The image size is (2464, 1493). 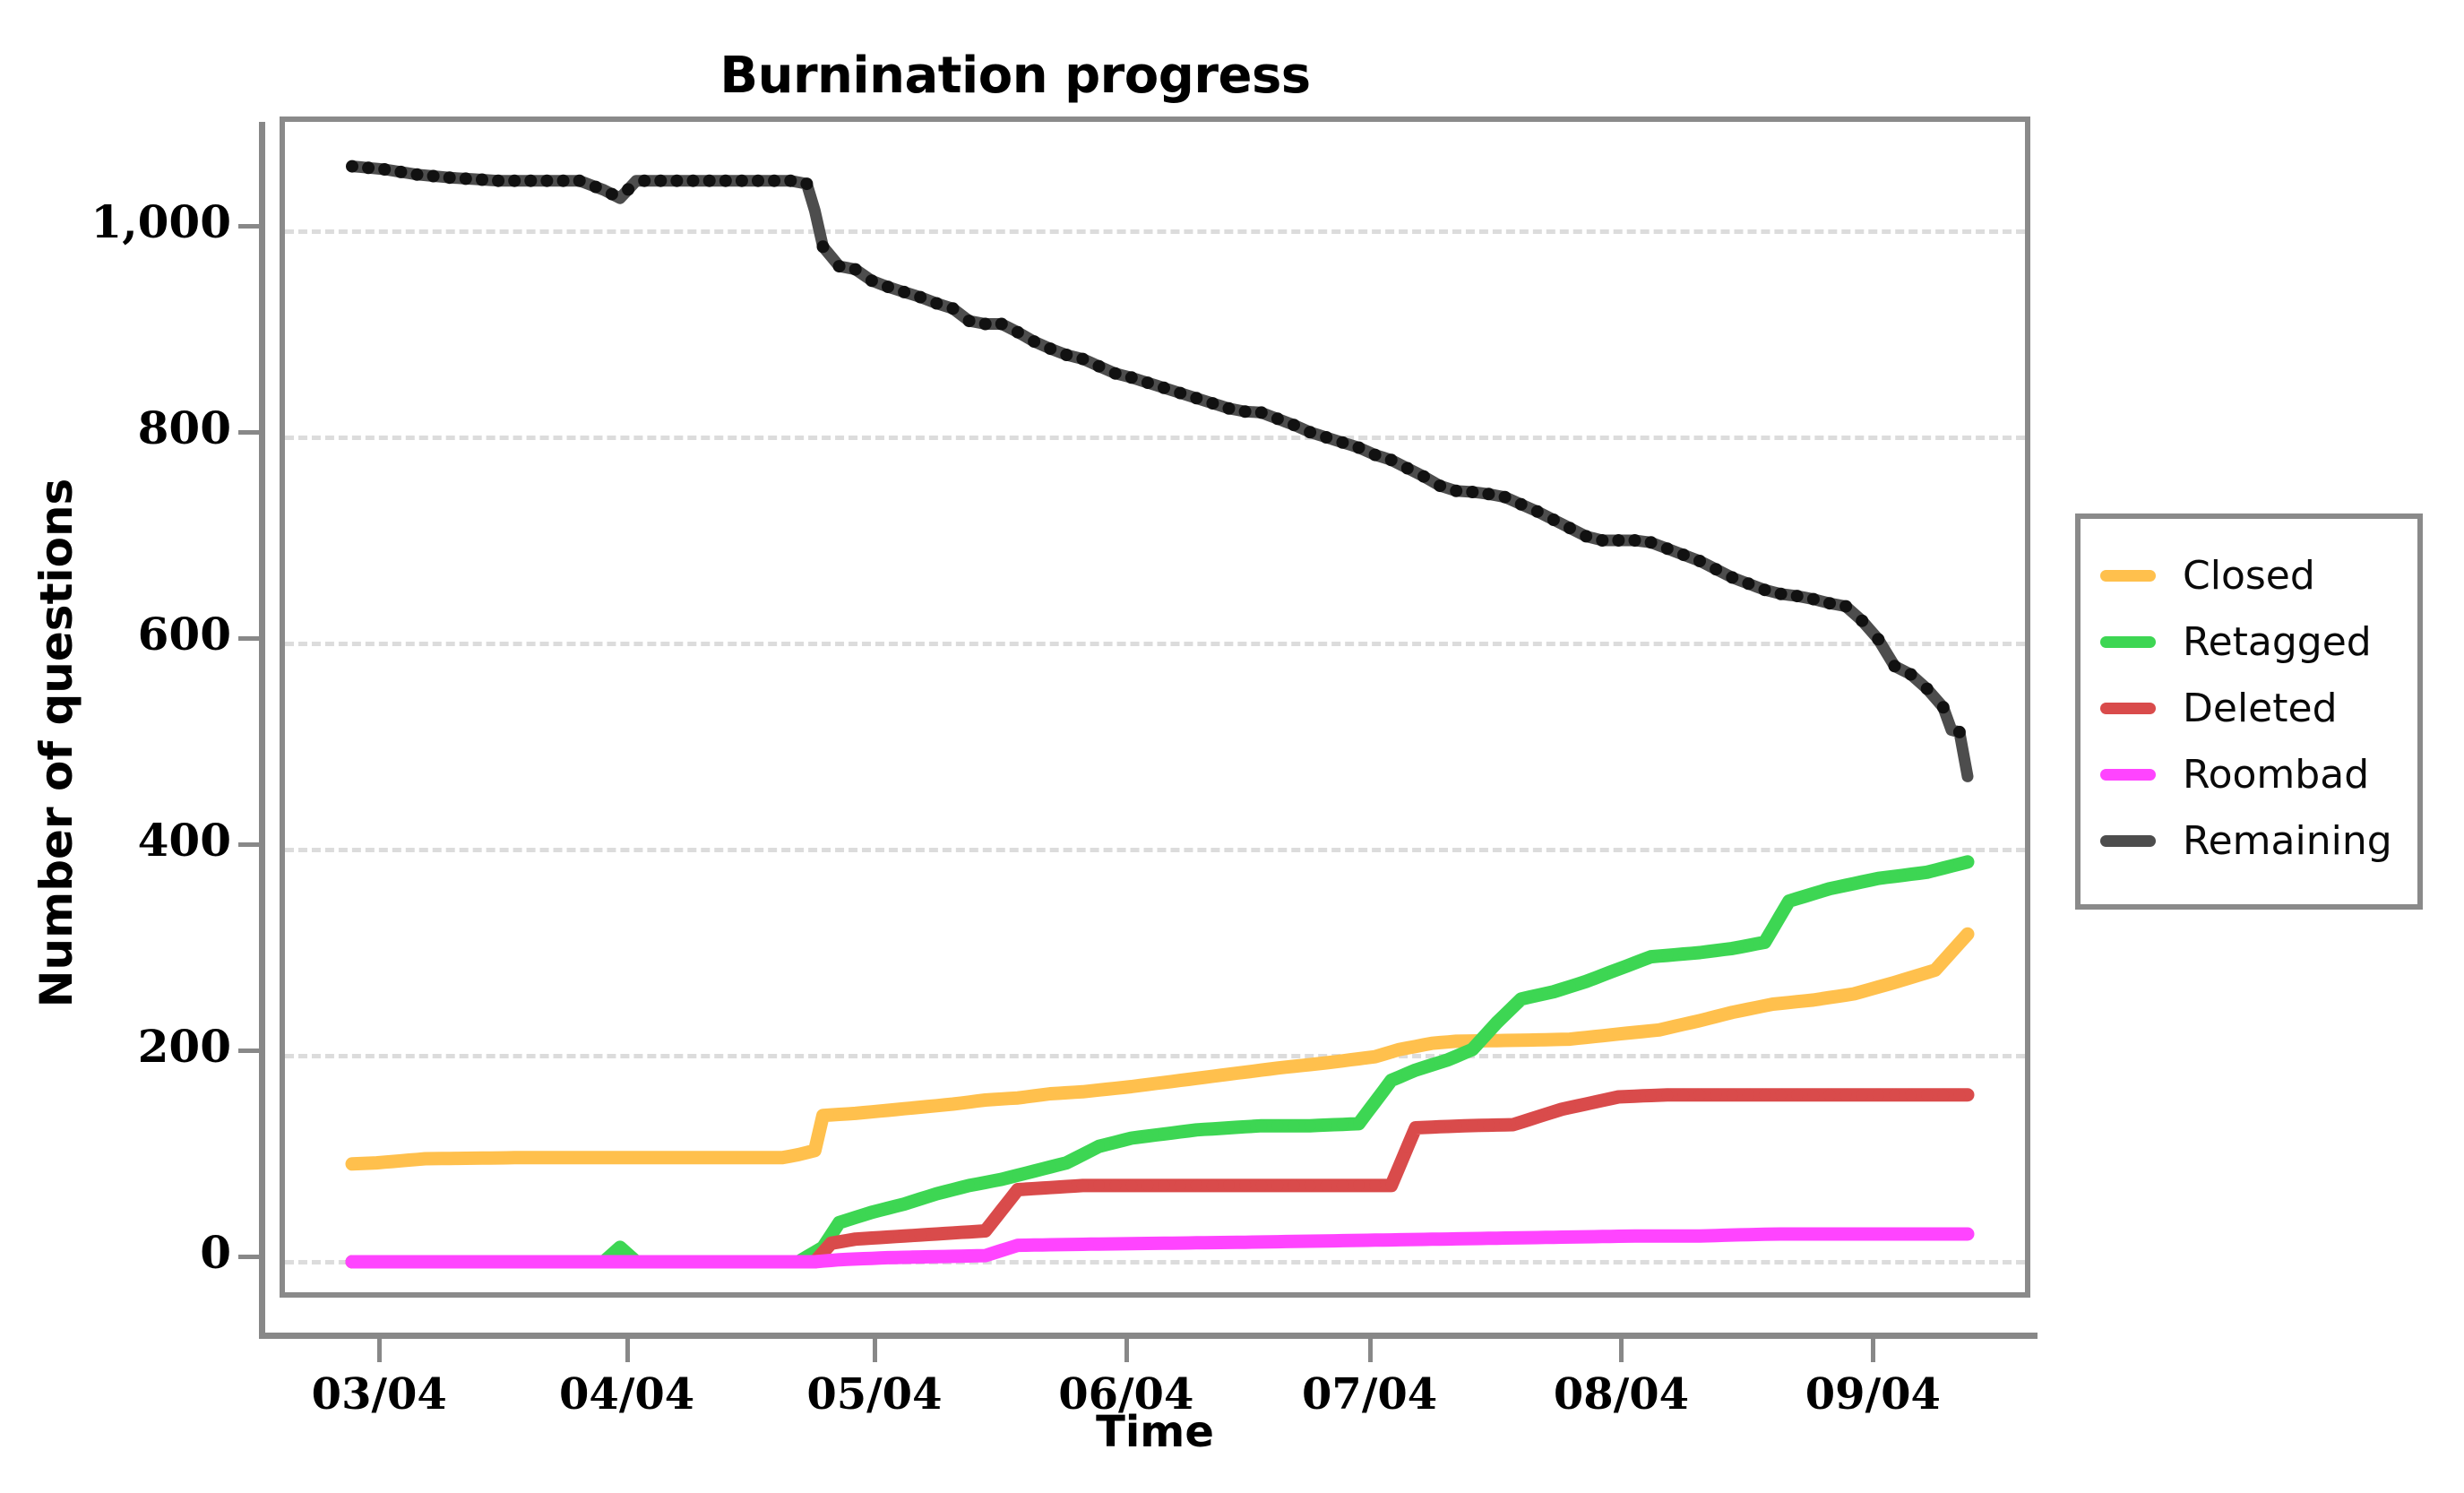 I want to click on legend-item: Retagged, so click(x=2249, y=641).